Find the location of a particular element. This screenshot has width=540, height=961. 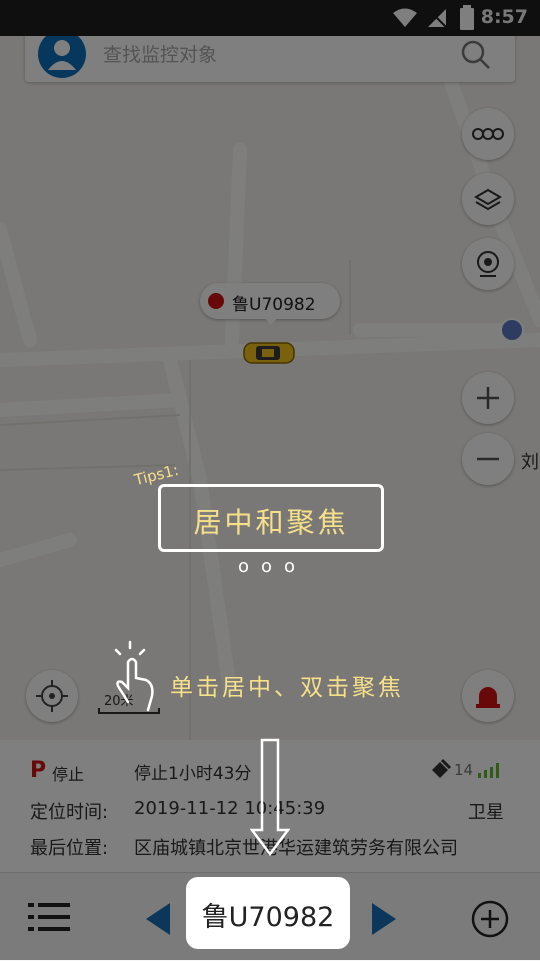

next-vehicle-icon is located at coordinates (384, 919).